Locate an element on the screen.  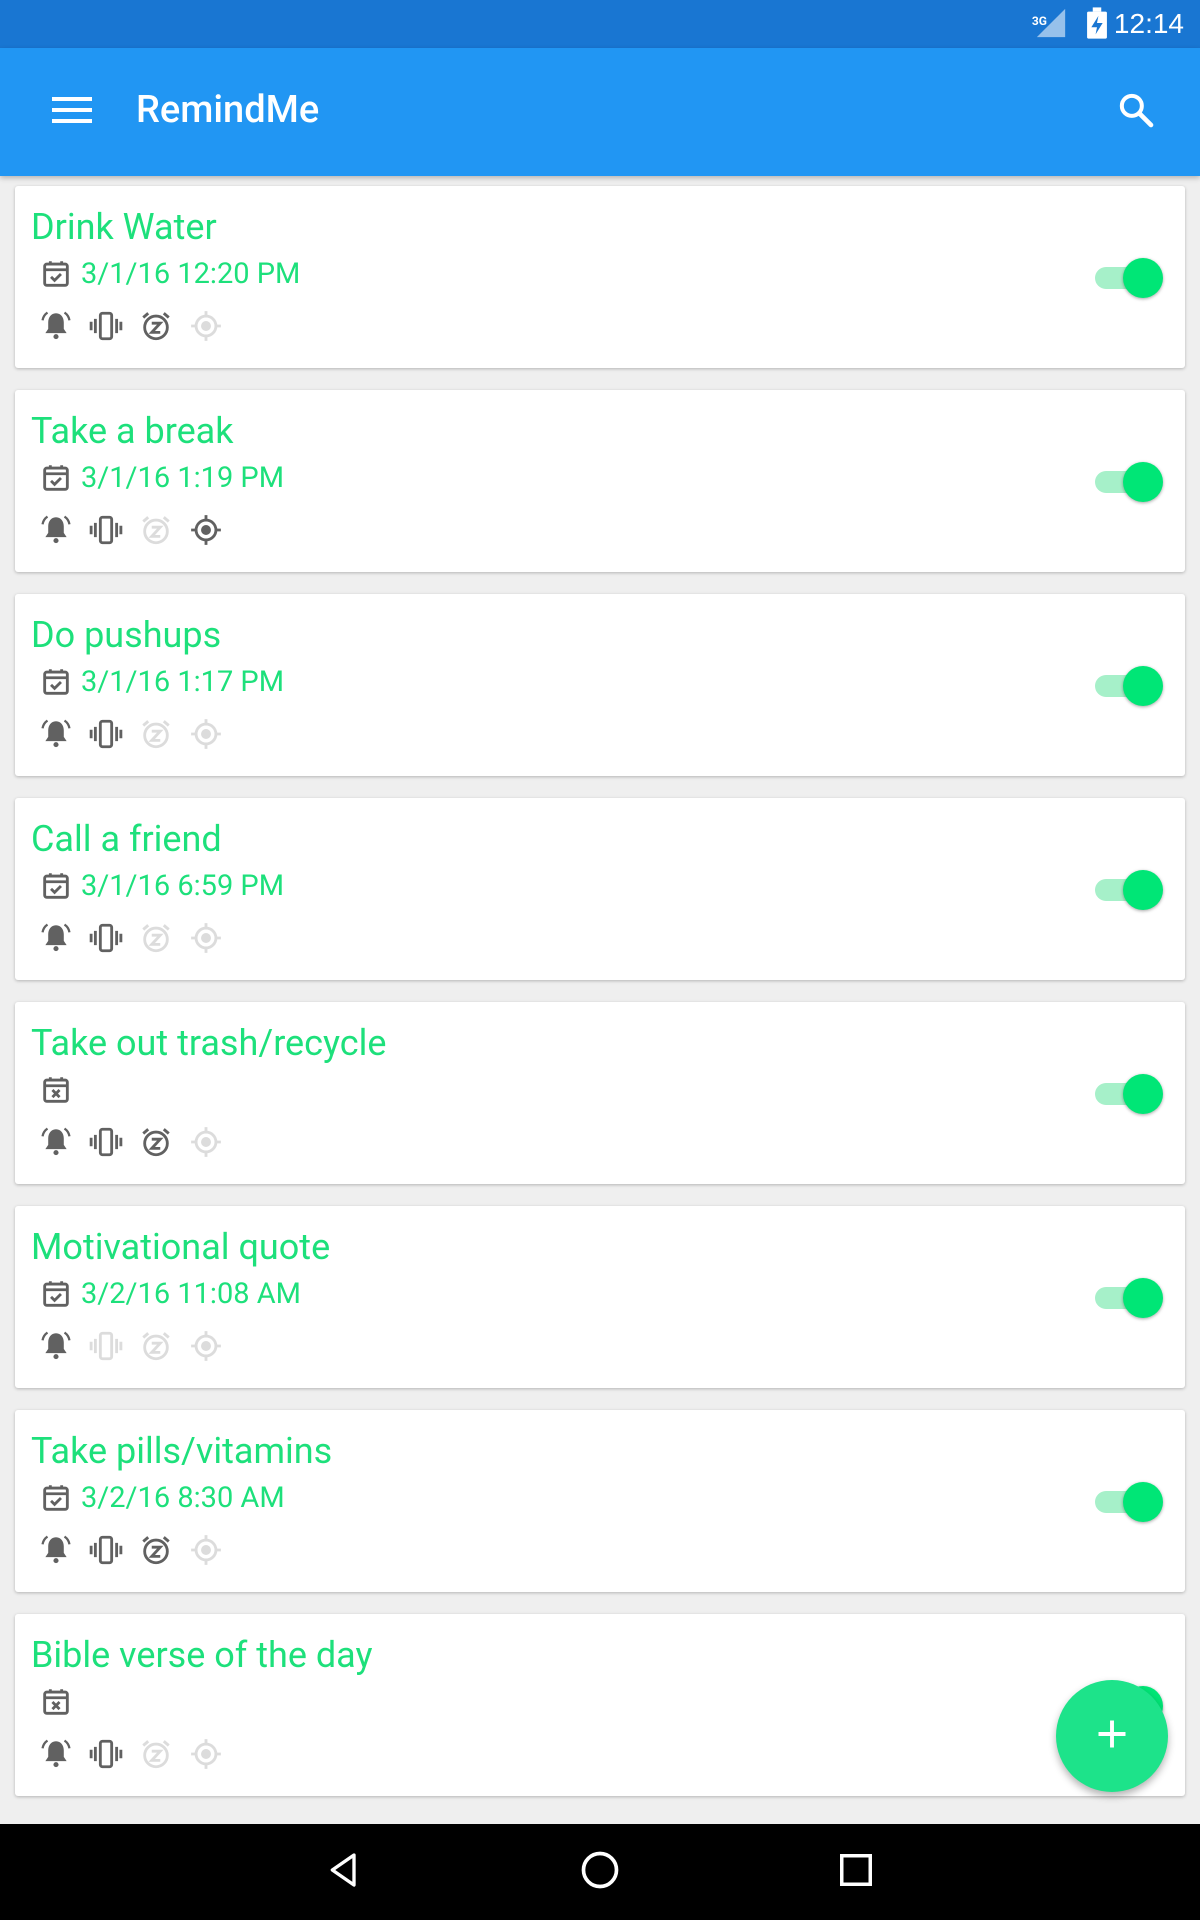
app-title: RemindMe is located at coordinates (228, 110).